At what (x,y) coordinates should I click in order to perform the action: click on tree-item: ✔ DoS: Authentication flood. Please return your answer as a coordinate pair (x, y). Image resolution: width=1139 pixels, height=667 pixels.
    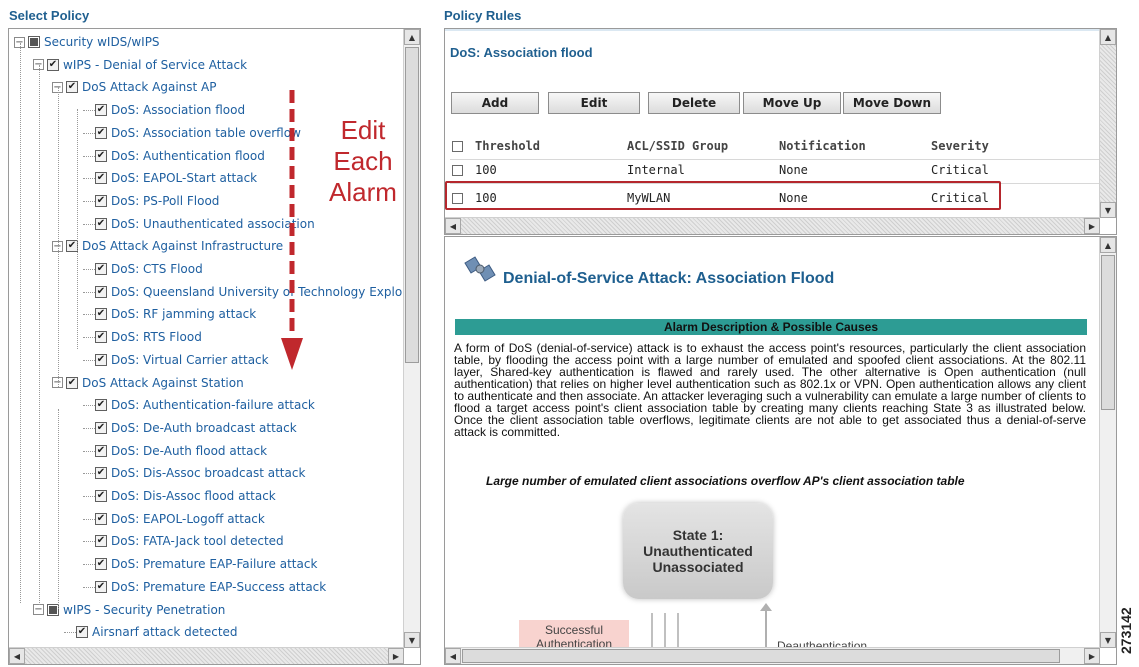
    Looking at the image, I should click on (180, 156).